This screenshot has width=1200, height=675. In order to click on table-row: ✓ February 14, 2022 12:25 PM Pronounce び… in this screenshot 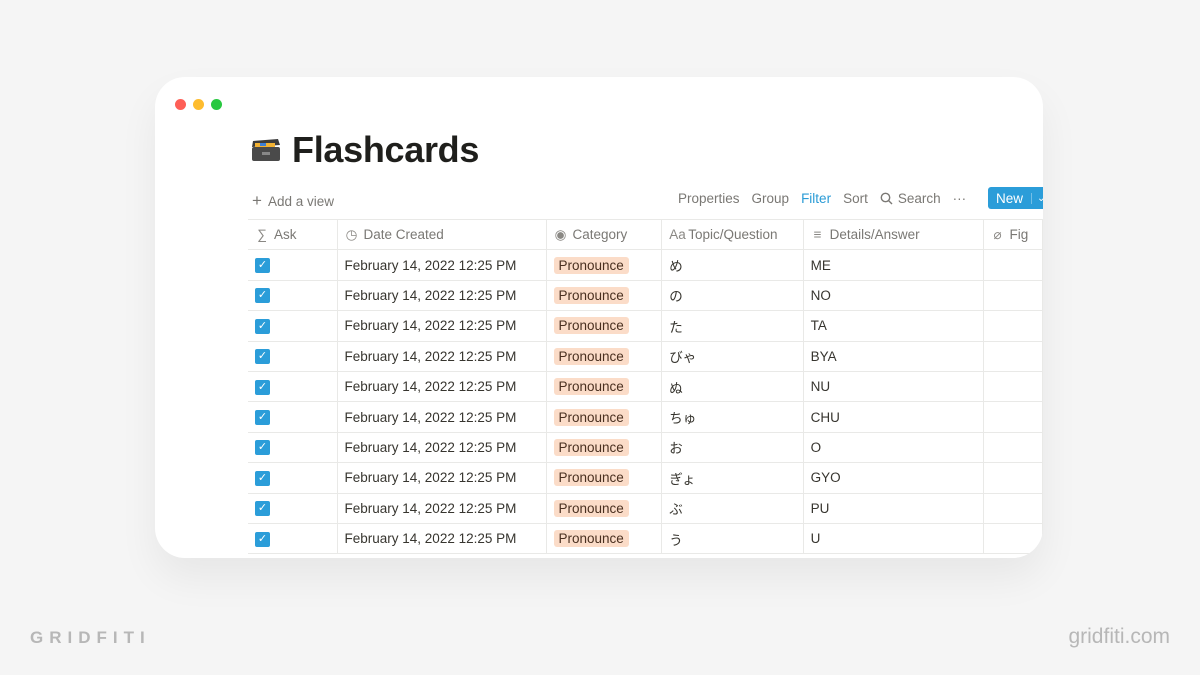, I will do `click(645, 356)`.